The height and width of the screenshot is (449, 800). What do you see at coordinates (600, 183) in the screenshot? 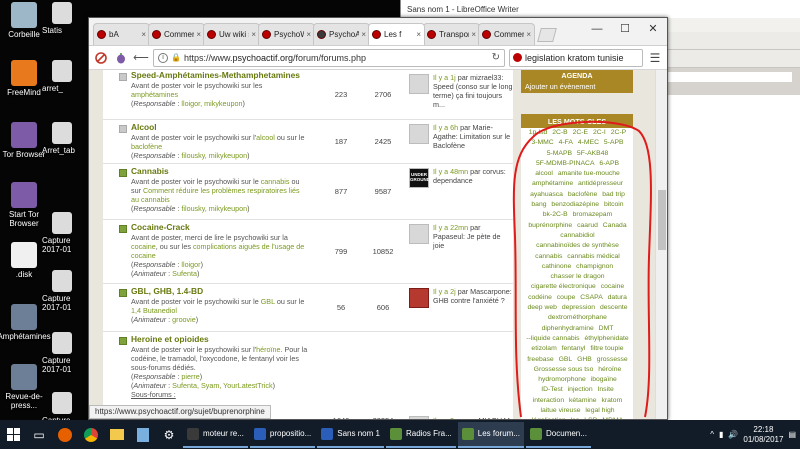
I see `tag-link: antidépresseur` at bounding box center [600, 183].